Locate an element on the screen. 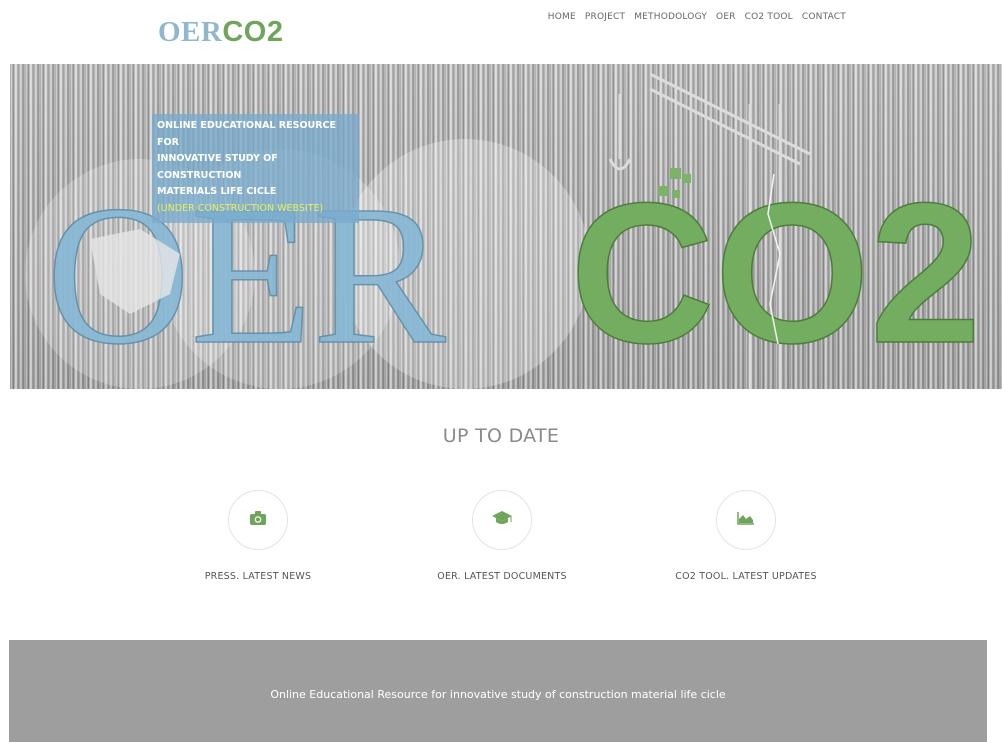 Image resolution: width=1002 pixels, height=742 pixels. graduation-cap-icon is located at coordinates (502, 520).